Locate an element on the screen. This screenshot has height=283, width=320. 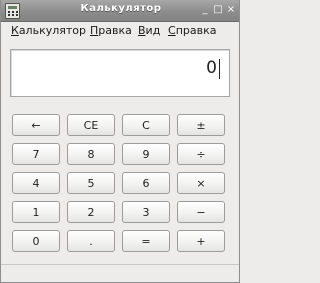
digit-5-button: 5 is located at coordinates (91, 183).